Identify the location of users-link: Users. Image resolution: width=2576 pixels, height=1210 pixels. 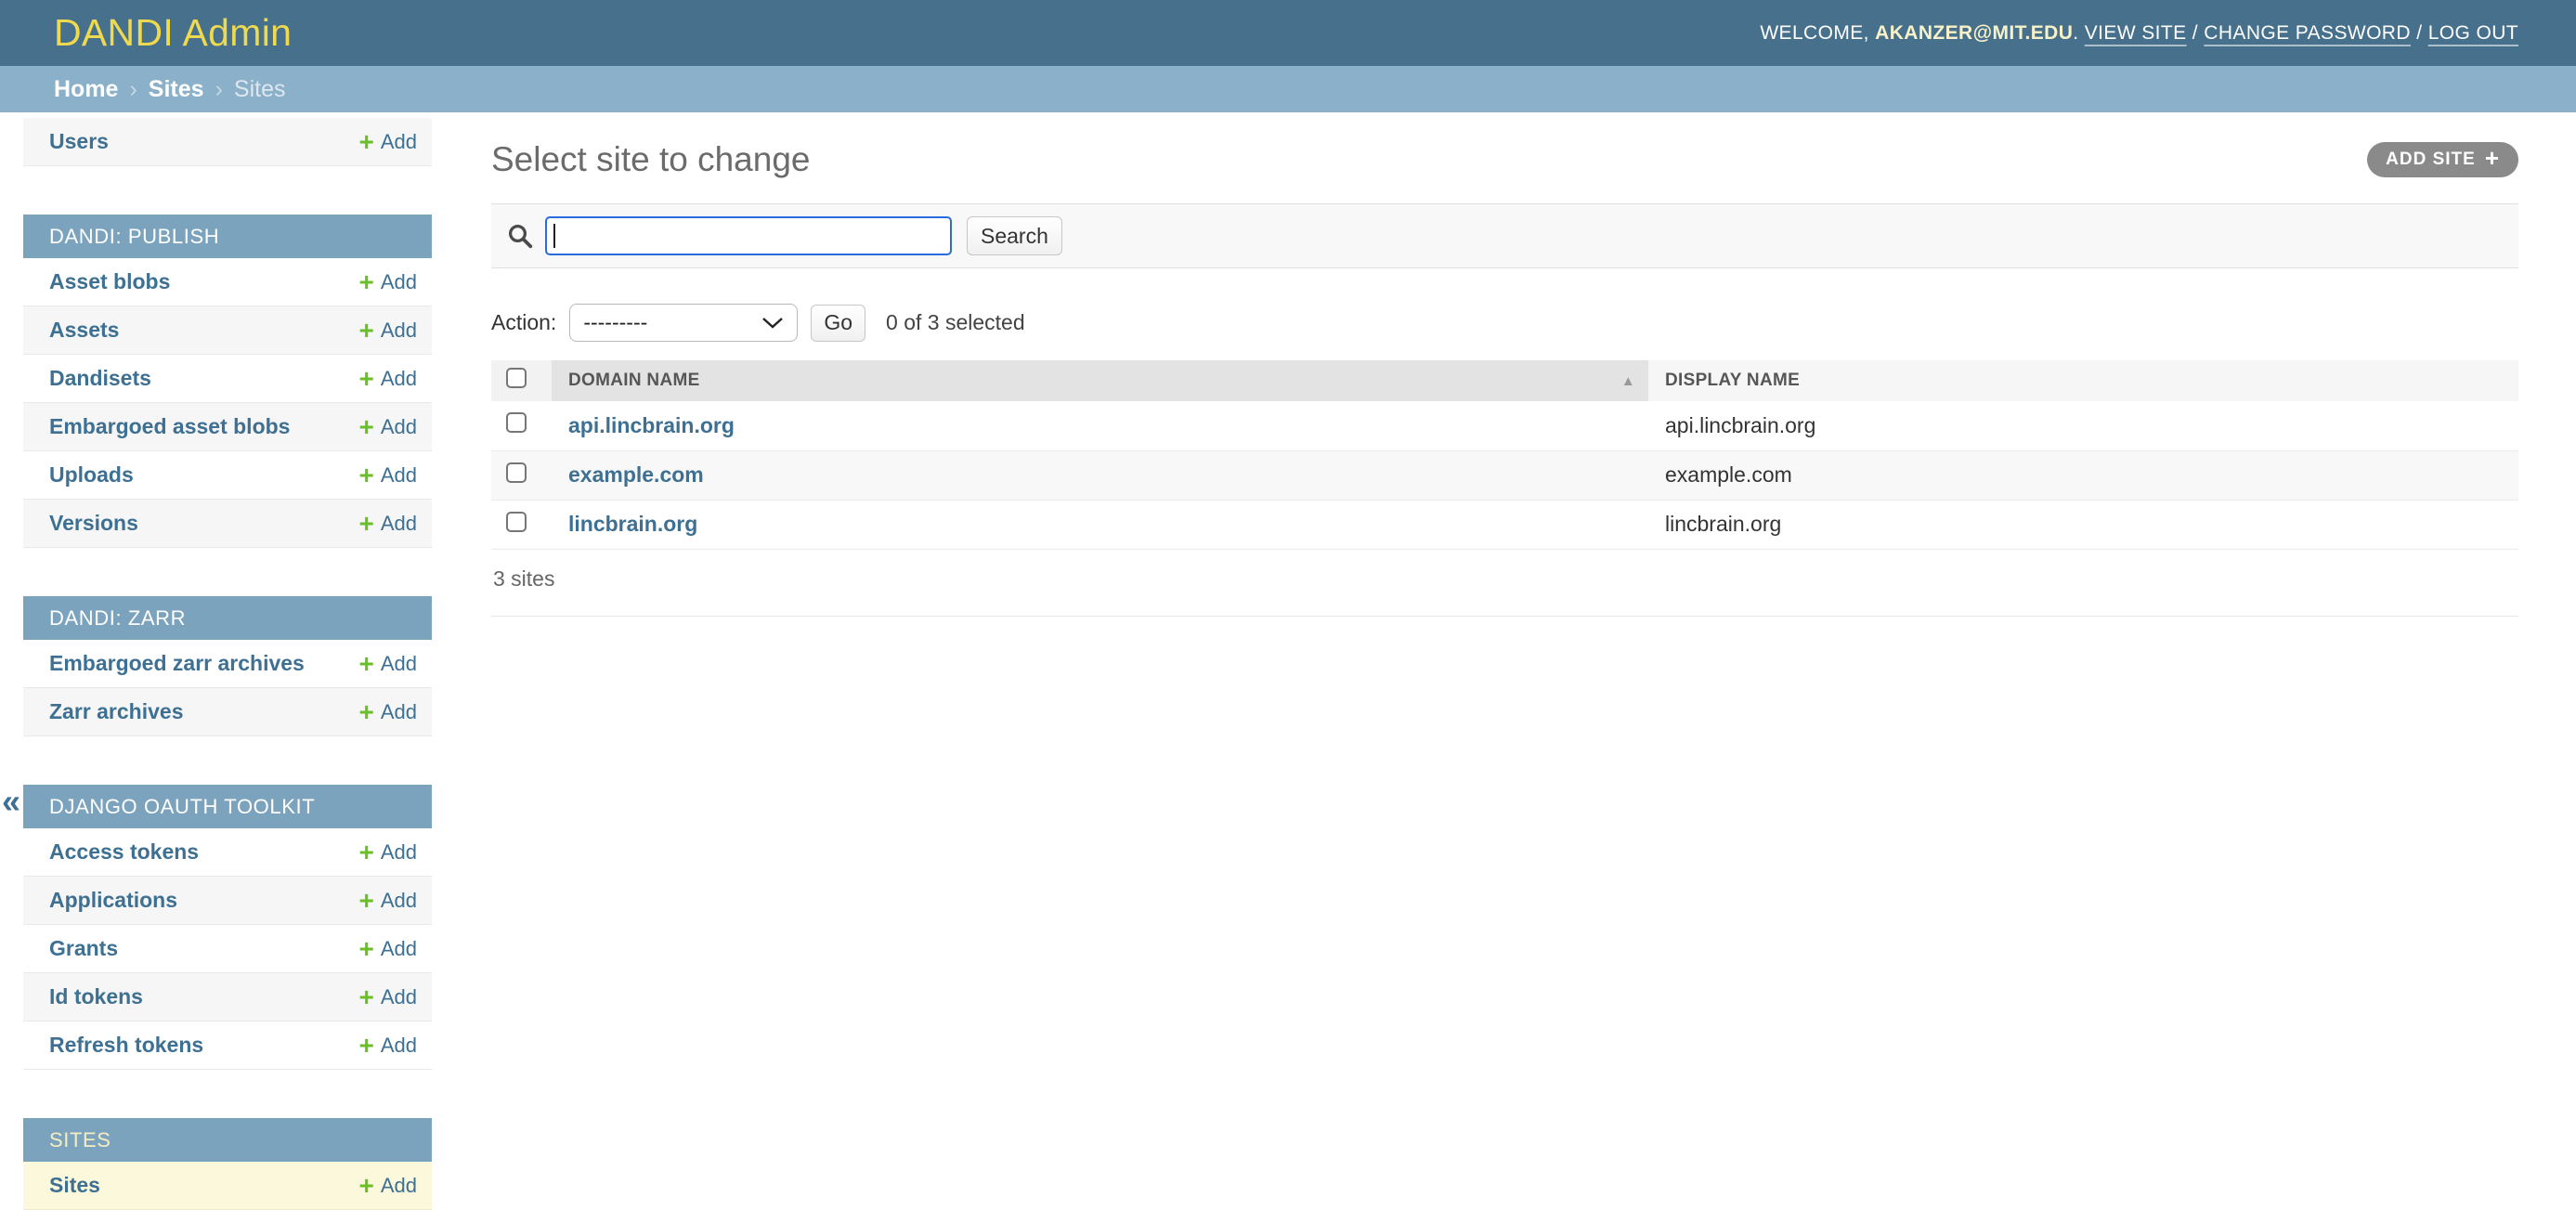
(79, 141).